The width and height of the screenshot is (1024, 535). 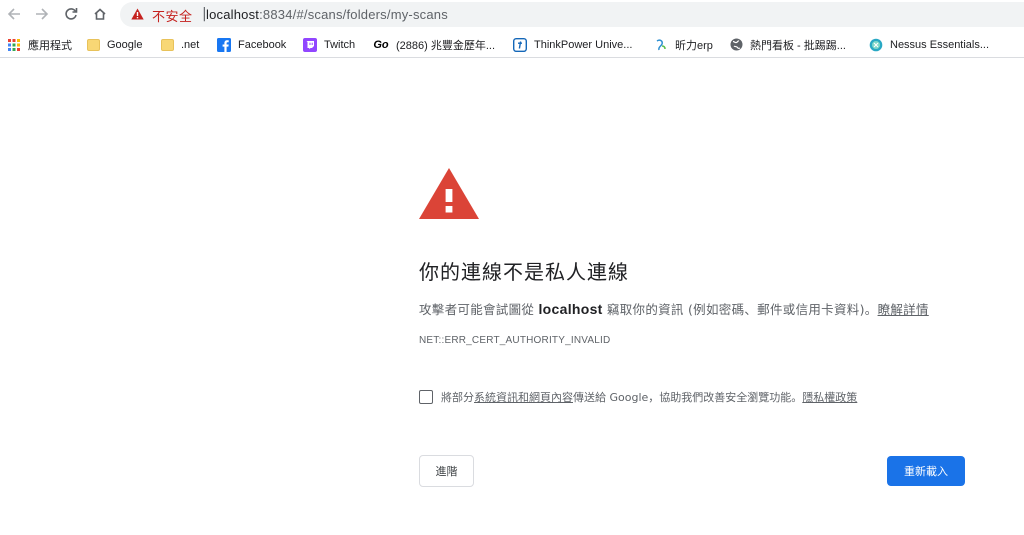 I want to click on bookmark-apps: 應用程式, so click(x=39, y=44).